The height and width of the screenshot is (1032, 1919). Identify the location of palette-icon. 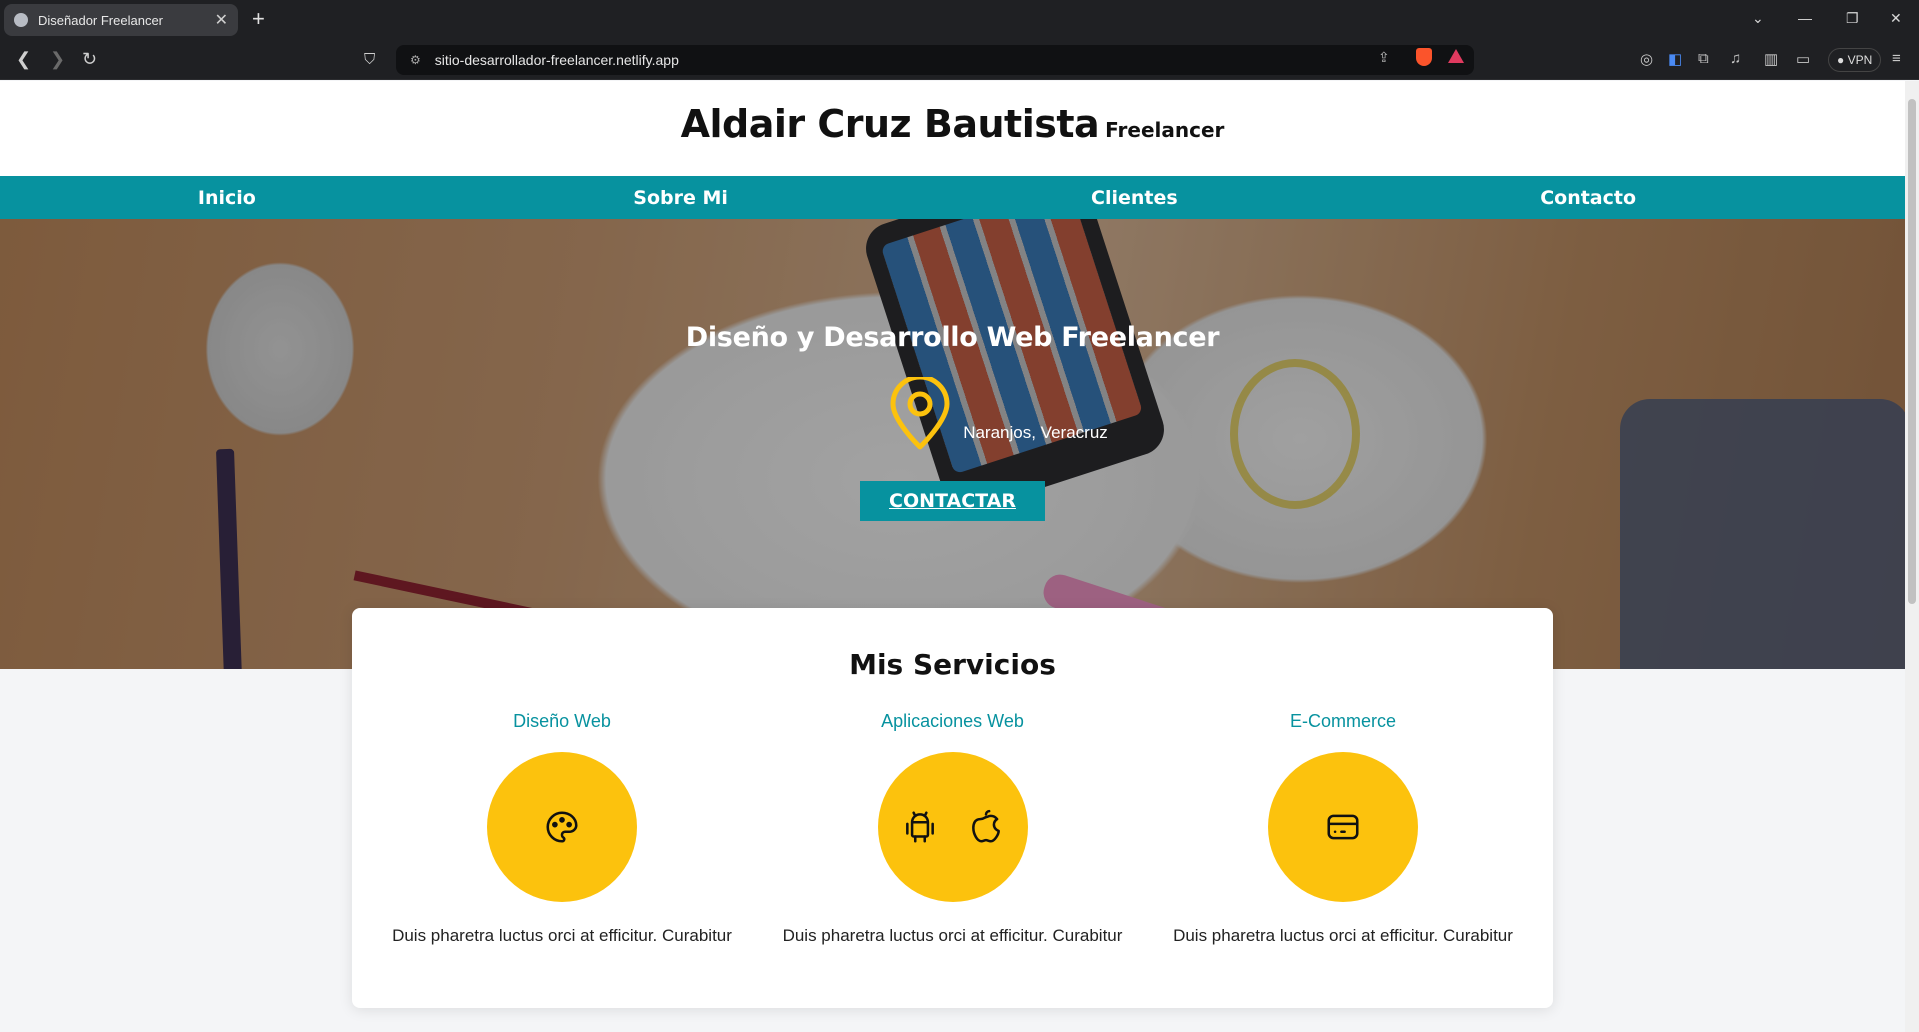
(562, 827).